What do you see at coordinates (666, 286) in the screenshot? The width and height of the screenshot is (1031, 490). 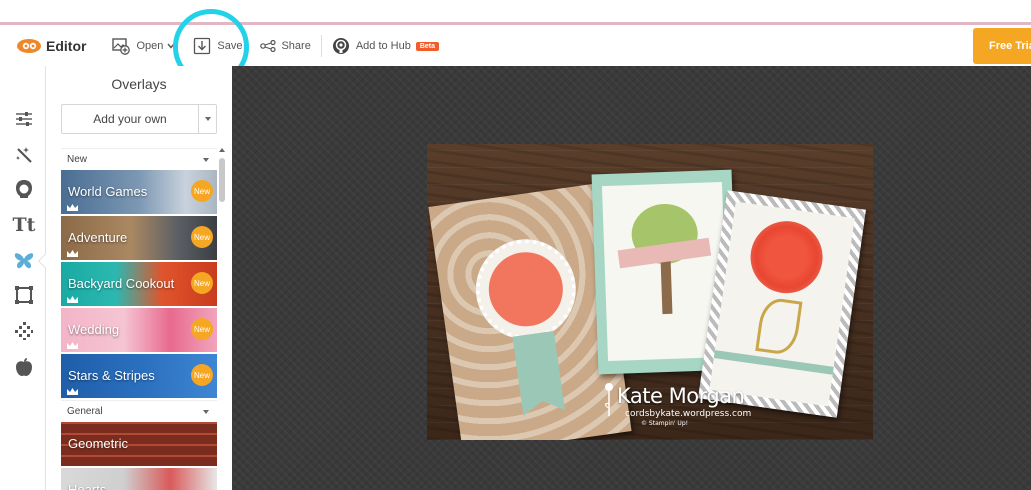 I see `tree-trunk` at bounding box center [666, 286].